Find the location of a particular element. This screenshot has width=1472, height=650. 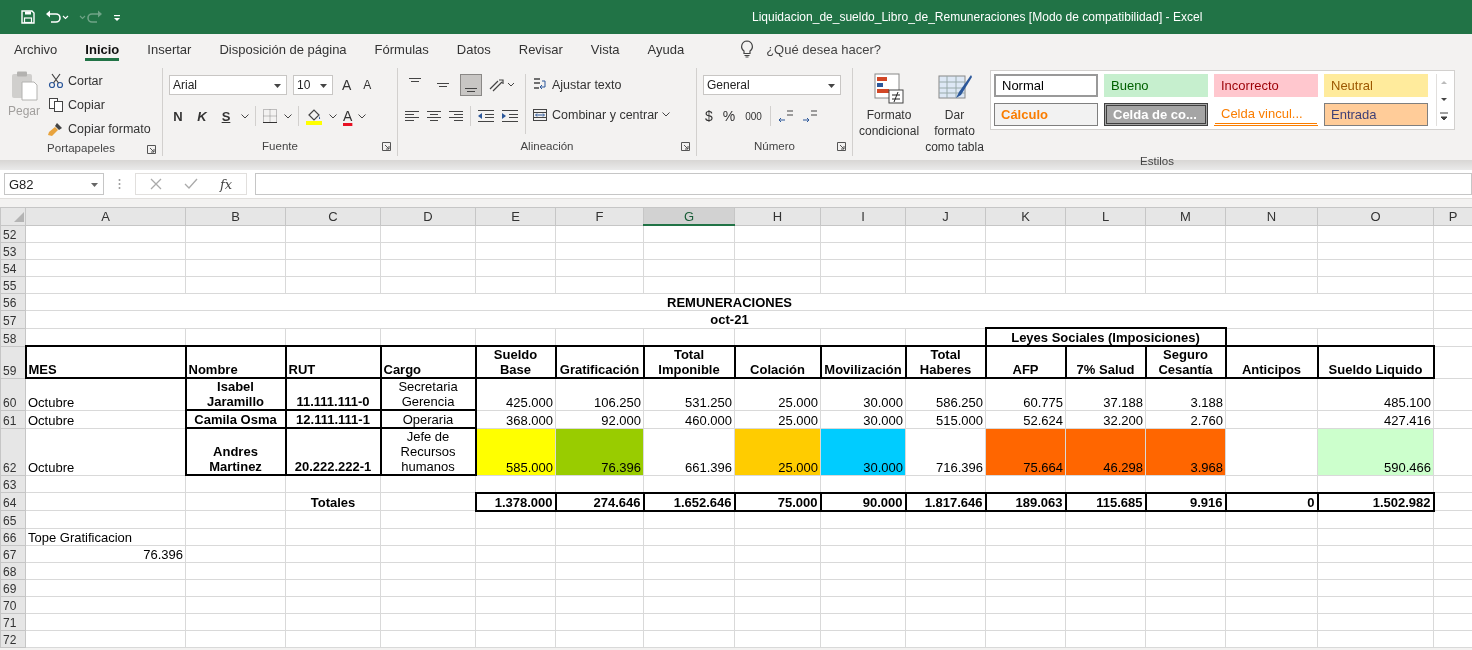

conditional-format-icon is located at coordinates (889, 88).